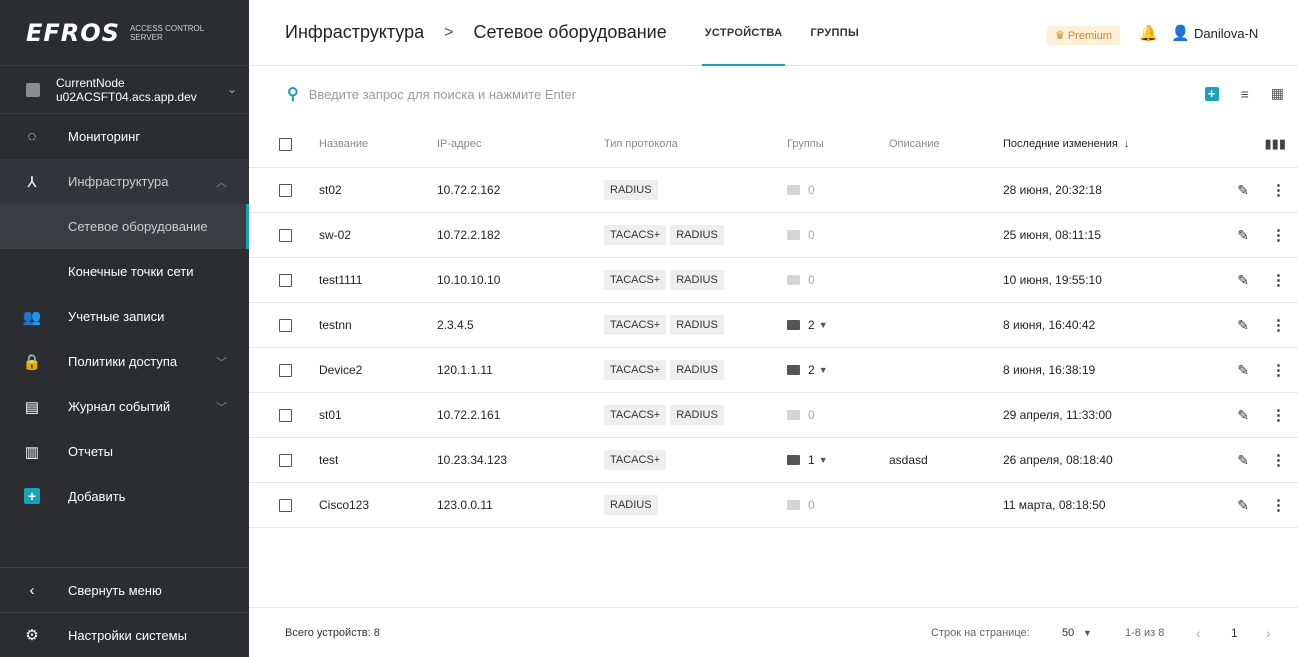 The width and height of the screenshot is (1298, 657). I want to click on group-count: 2, so click(811, 369).